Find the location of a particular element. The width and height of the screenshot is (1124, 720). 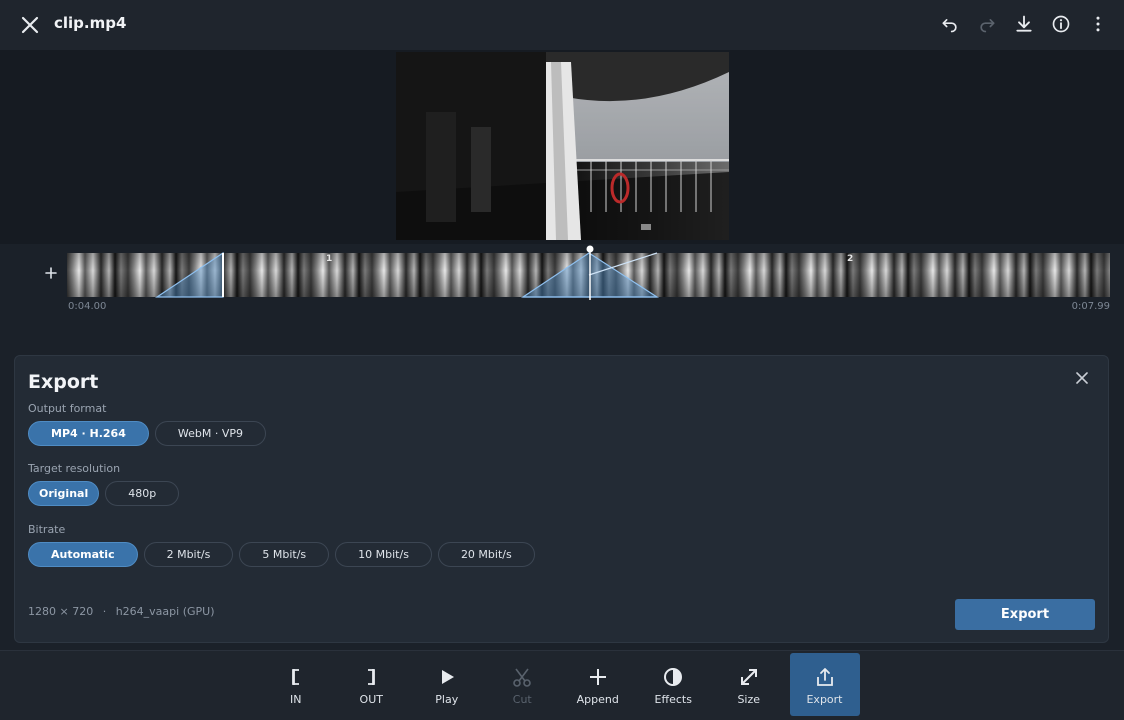

output-format-options: MP4 · H.264 WebM · VP9 is located at coordinates (147, 433).